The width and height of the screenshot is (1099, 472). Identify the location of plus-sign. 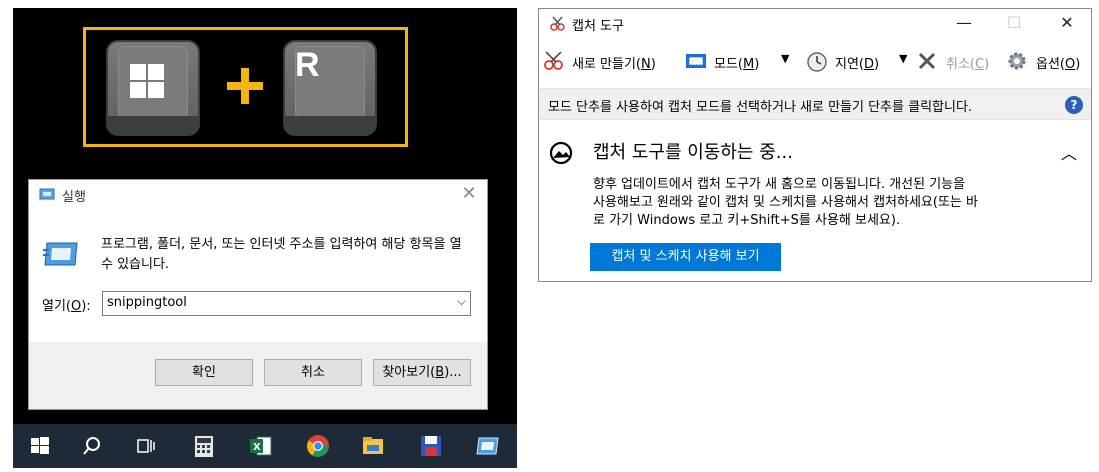
(245, 86).